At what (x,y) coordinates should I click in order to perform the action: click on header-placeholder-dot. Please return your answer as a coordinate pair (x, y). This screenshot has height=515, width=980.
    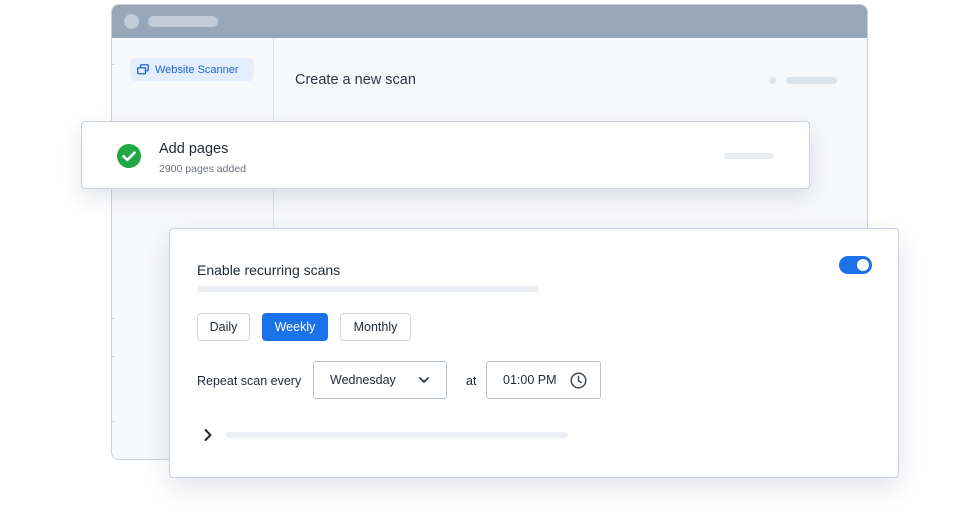
    Looking at the image, I should click on (772, 80).